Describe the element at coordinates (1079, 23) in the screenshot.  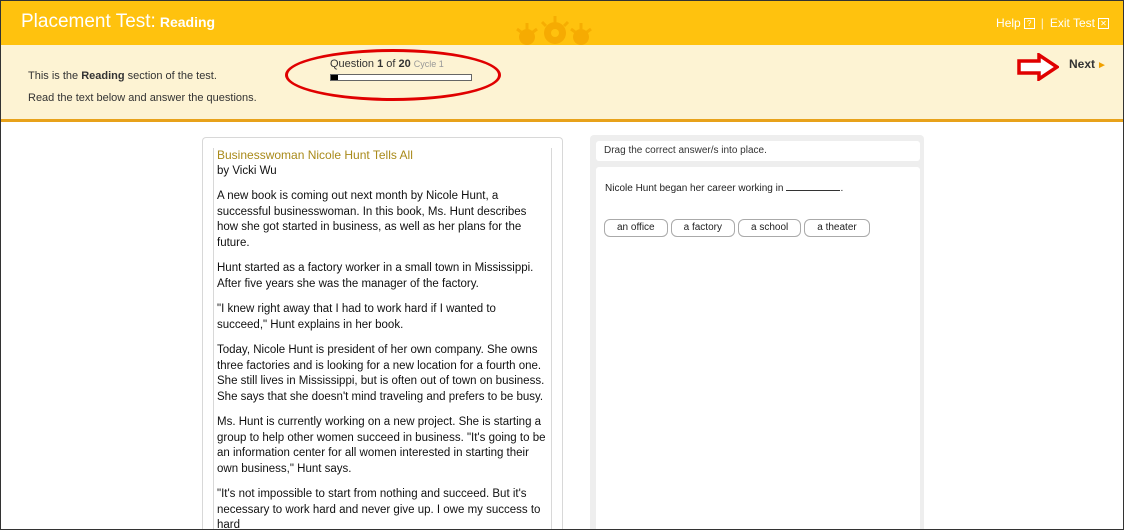
I see `exit-test-link: Exit Test ✕` at that location.